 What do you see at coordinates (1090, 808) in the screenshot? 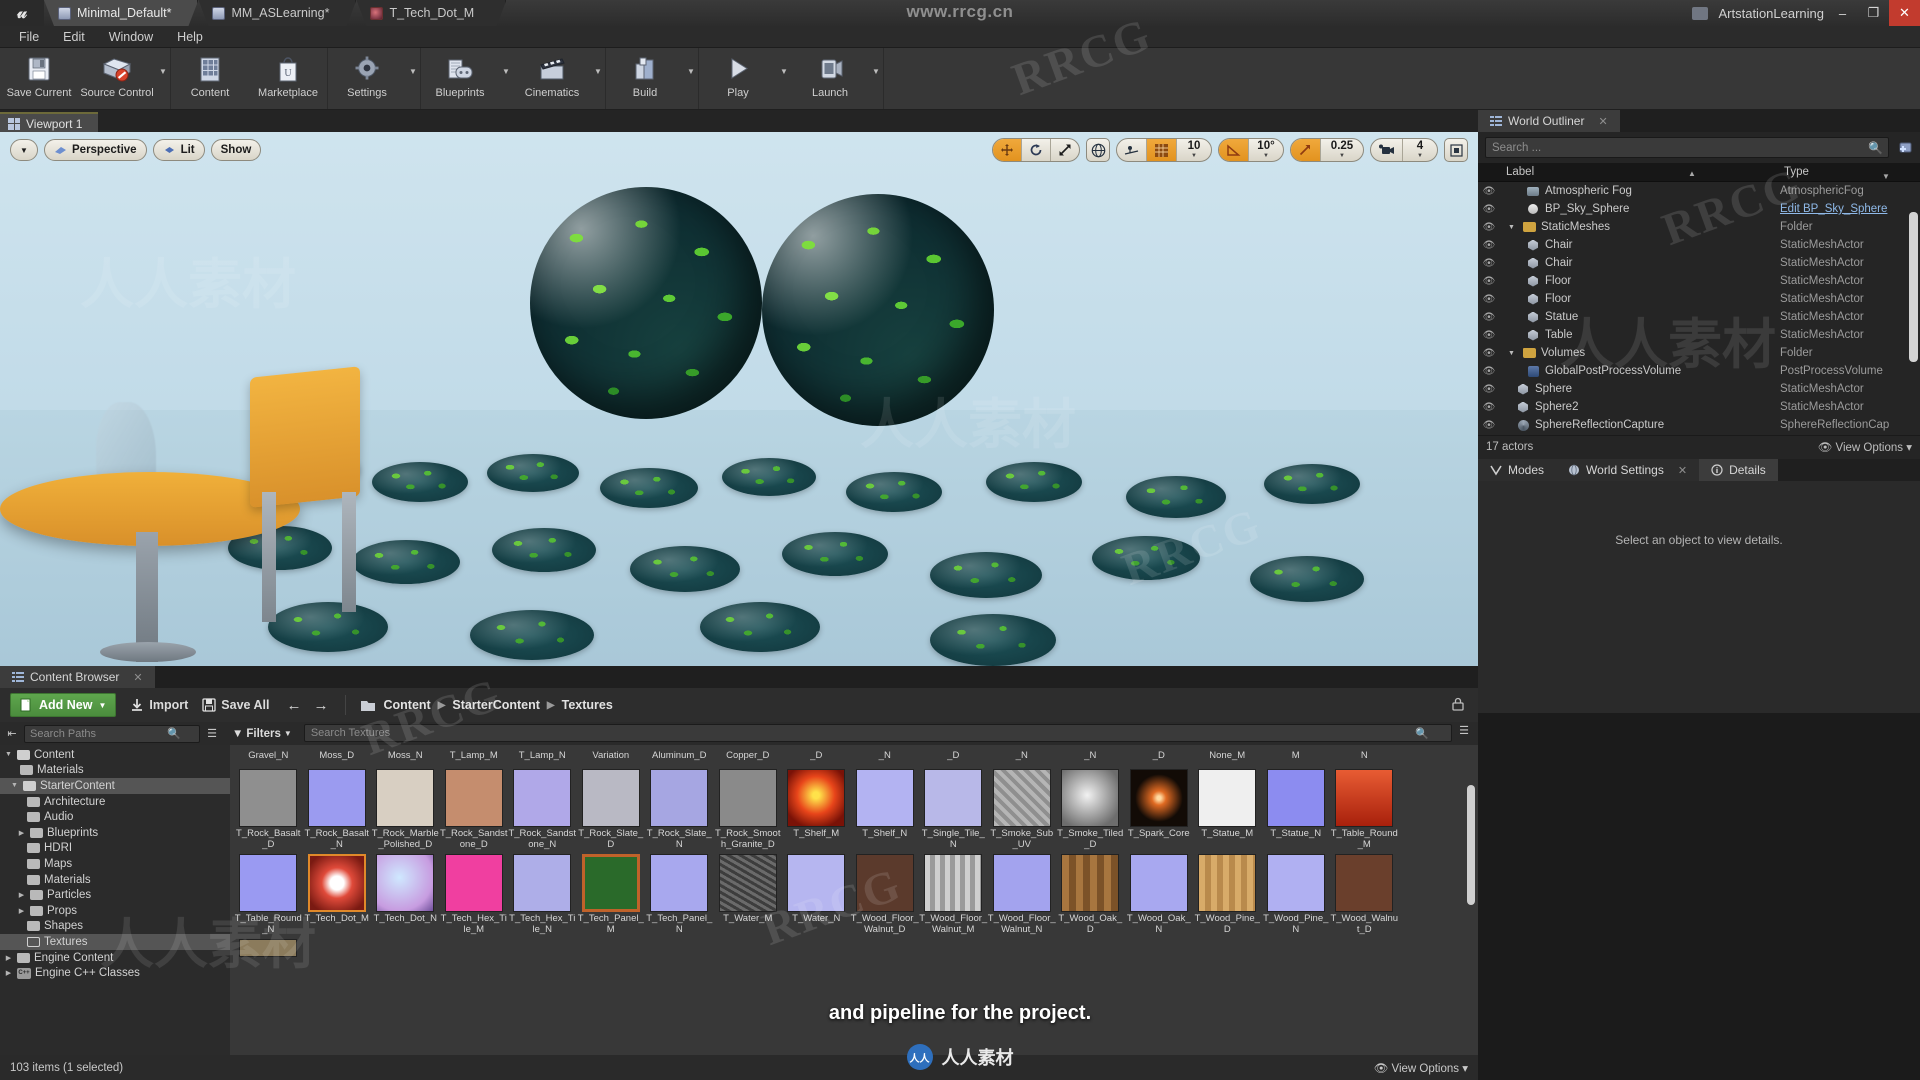
I see `asset-tile: T_Smoke_Tiled_D` at bounding box center [1090, 808].